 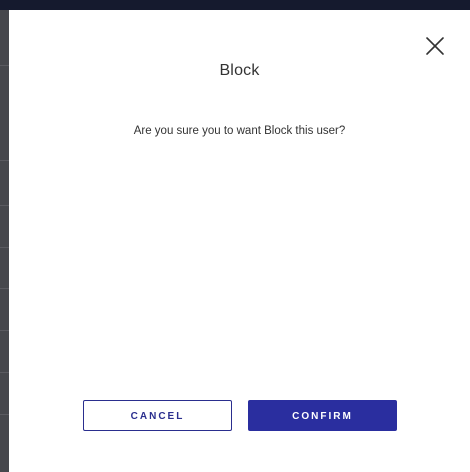 What do you see at coordinates (239, 70) in the screenshot?
I see `dialog-title: Block` at bounding box center [239, 70].